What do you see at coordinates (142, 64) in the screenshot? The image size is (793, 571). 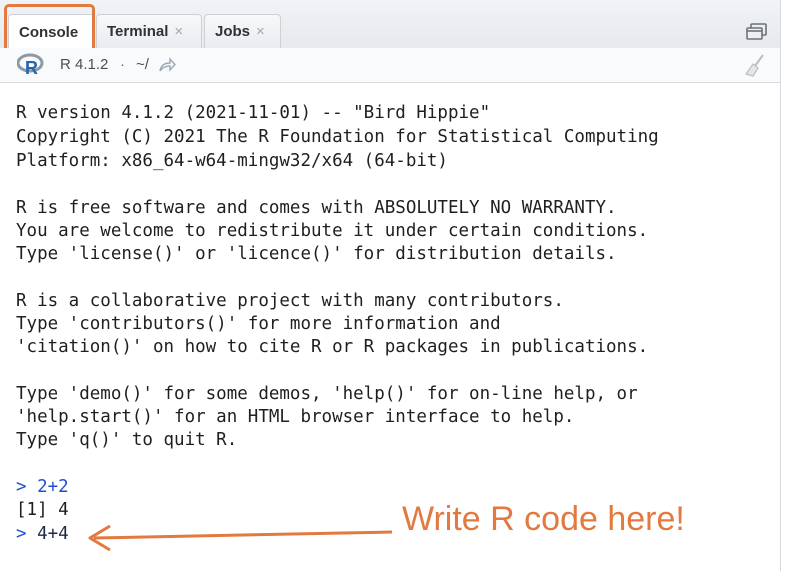 I see `working-directory: ~/` at bounding box center [142, 64].